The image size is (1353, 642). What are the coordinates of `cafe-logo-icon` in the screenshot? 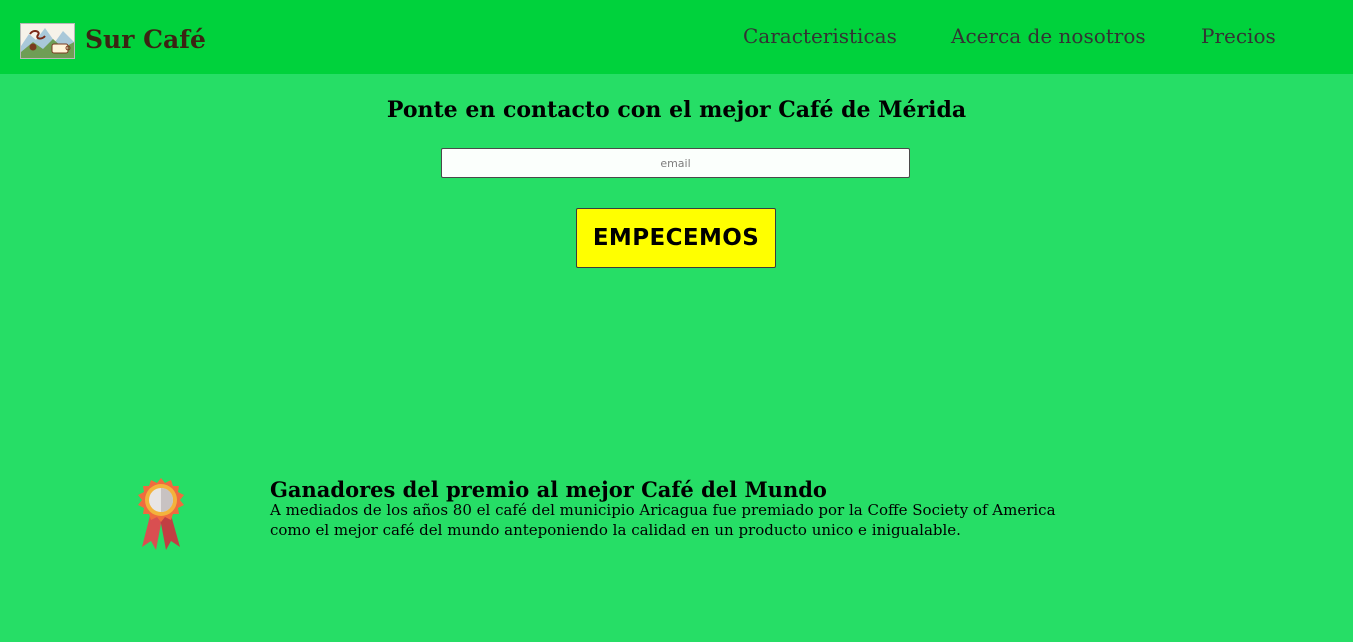 It's located at (47, 41).